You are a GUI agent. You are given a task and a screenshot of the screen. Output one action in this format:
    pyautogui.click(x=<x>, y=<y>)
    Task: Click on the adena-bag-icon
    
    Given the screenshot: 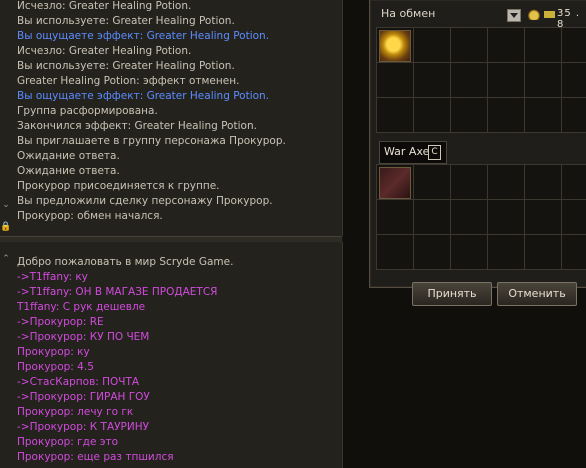 What is the action you would take?
    pyautogui.click(x=534, y=14)
    